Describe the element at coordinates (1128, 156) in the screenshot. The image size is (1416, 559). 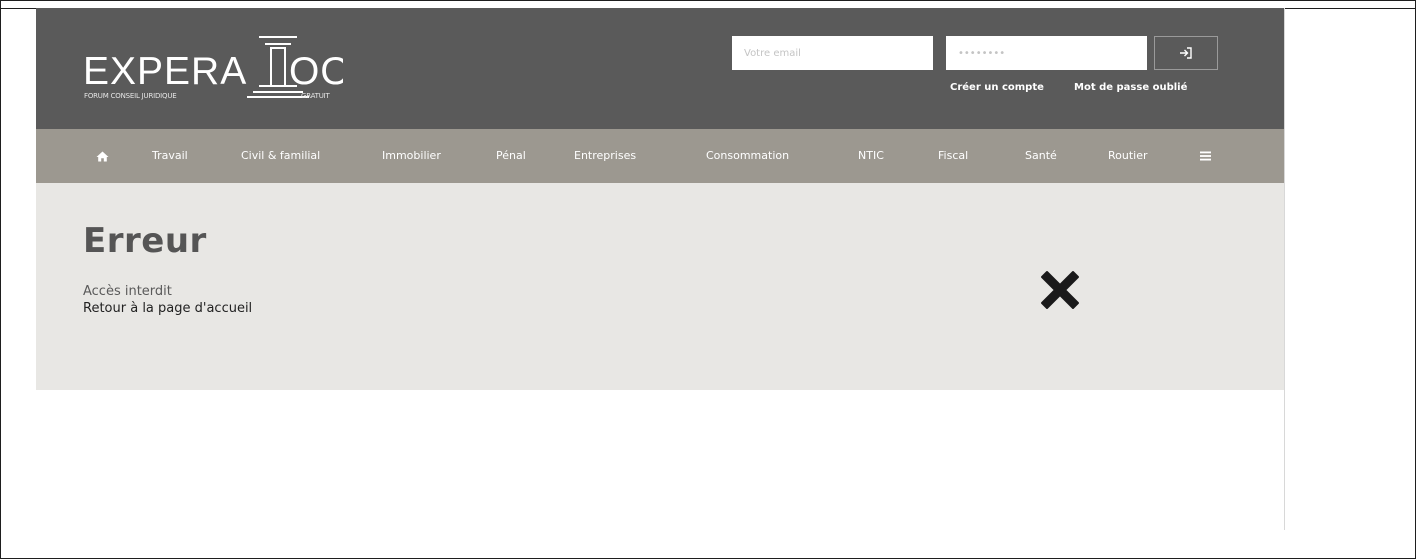
I see `nav-item-routier: Routier` at that location.